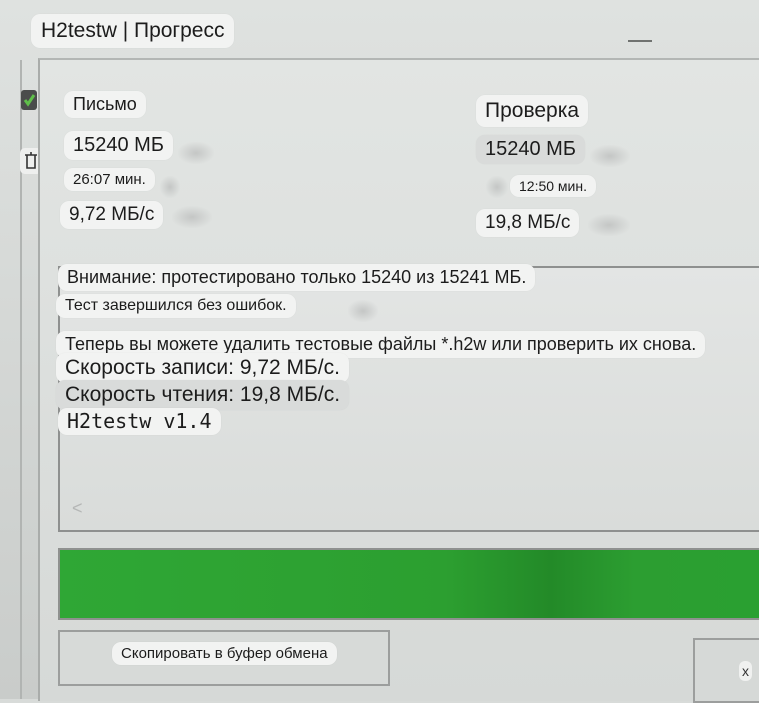  What do you see at coordinates (118, 145) in the screenshot?
I see `write-size: 15240 МБ` at bounding box center [118, 145].